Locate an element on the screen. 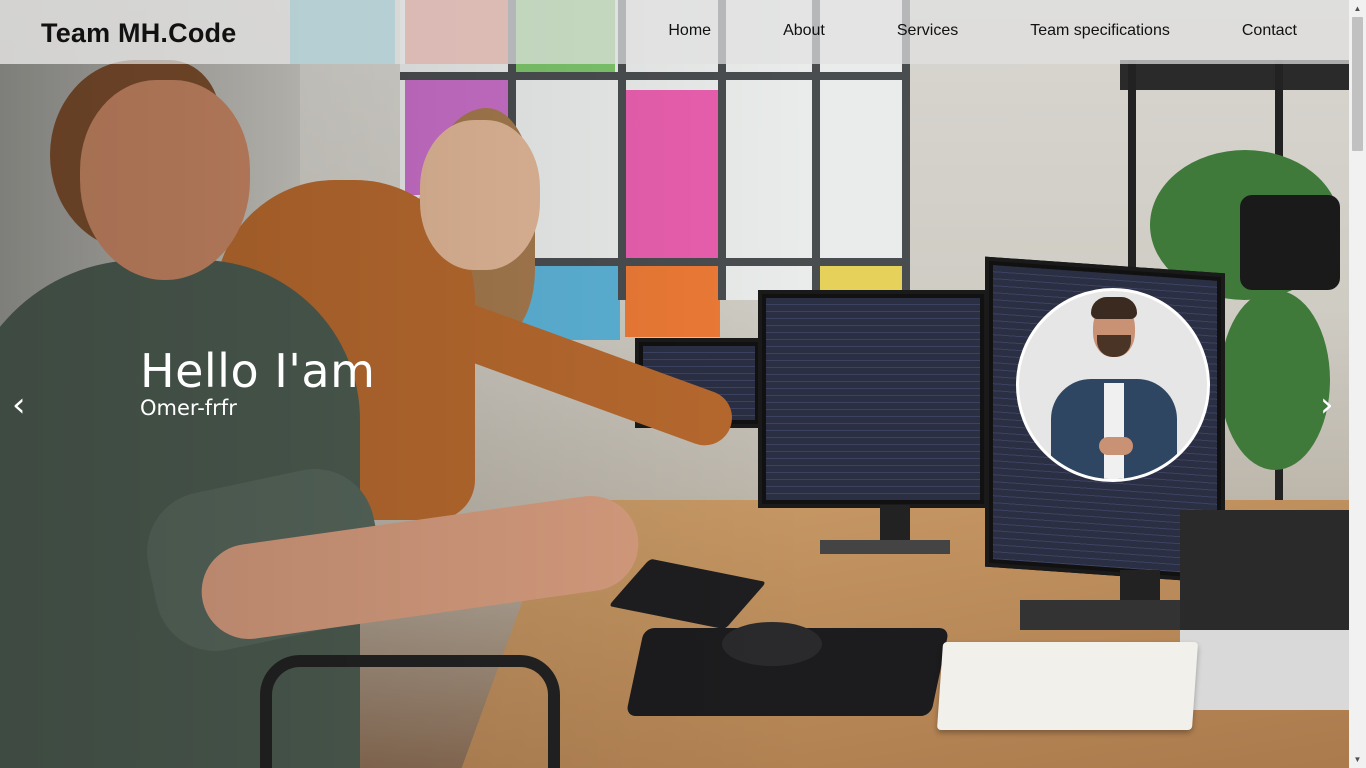 This screenshot has width=1366, height=768. nav-link-services: Services is located at coordinates (927, 31).